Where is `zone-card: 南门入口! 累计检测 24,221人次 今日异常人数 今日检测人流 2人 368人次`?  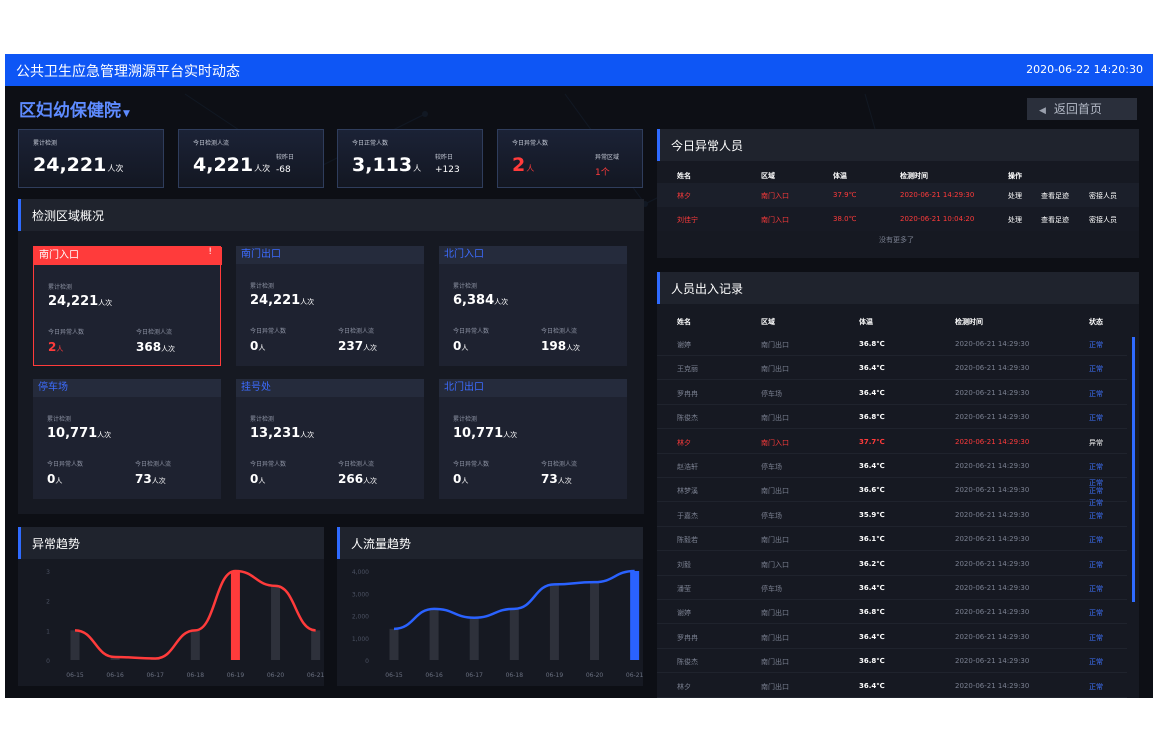 zone-card: 南门入口! 累计检测 24,221人次 今日异常人数 今日检测人流 2人 368人次 is located at coordinates (127, 306).